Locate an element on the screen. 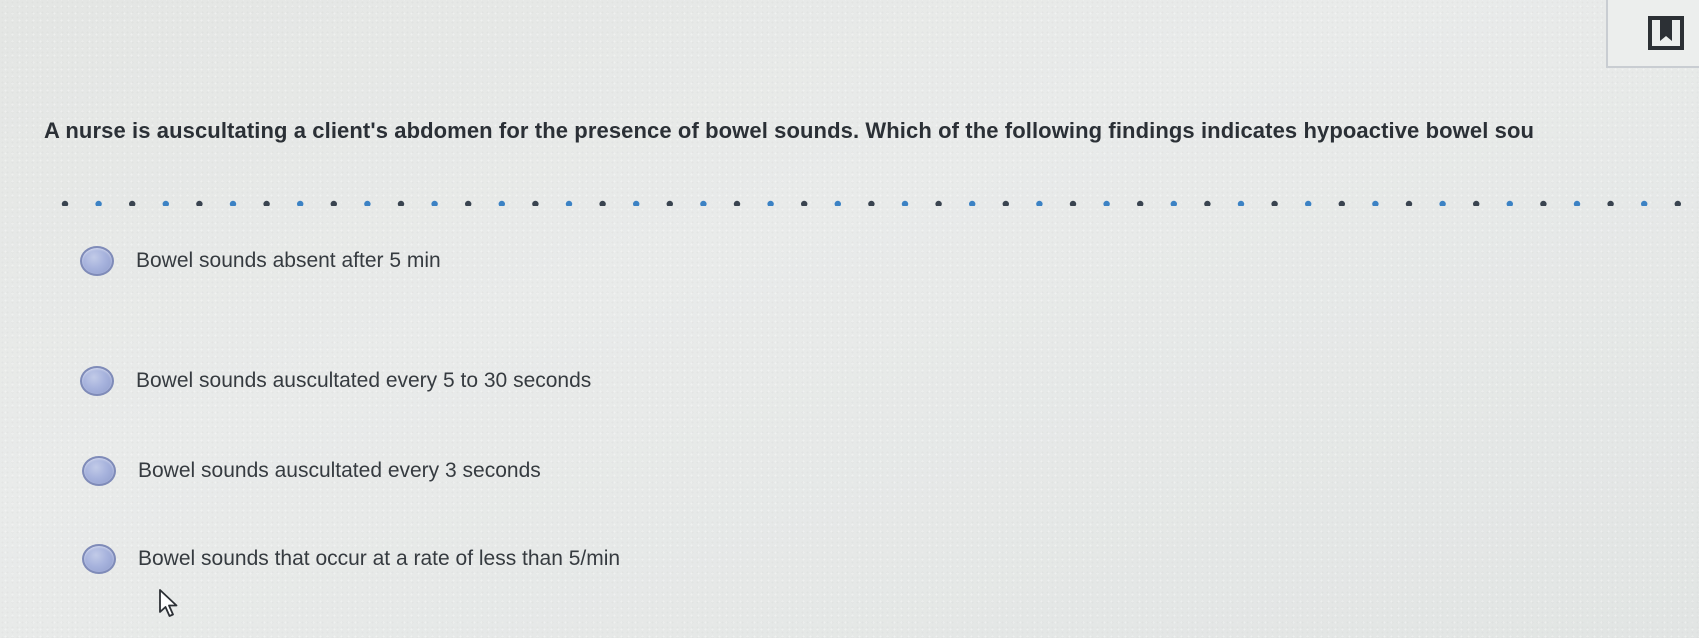 The image size is (1699, 638). question-divider is located at coordinates (879, 201).